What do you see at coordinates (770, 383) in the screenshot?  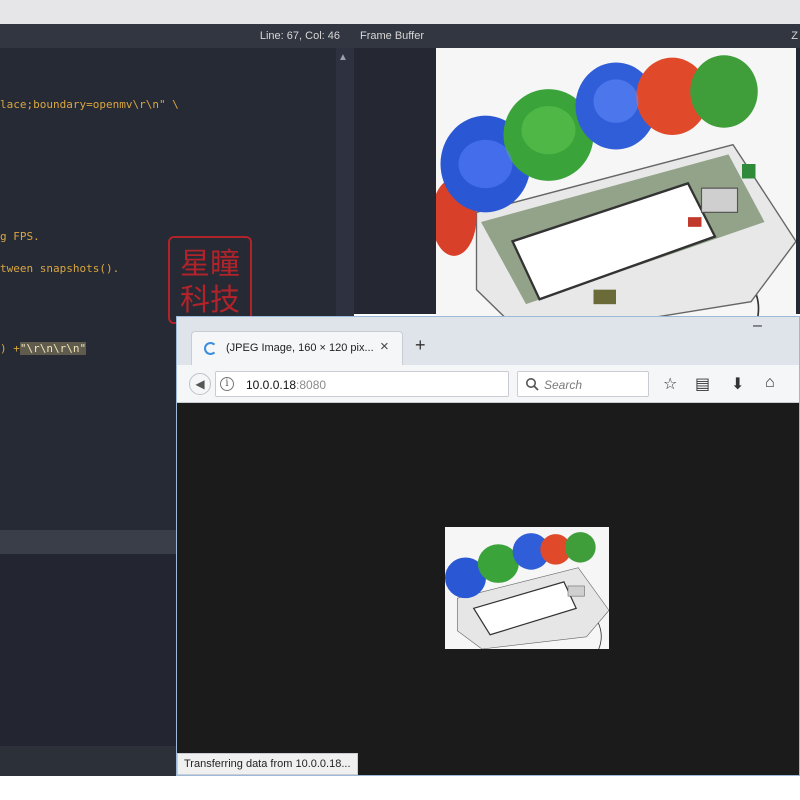 I see `home-icon: ⌂` at bounding box center [770, 383].